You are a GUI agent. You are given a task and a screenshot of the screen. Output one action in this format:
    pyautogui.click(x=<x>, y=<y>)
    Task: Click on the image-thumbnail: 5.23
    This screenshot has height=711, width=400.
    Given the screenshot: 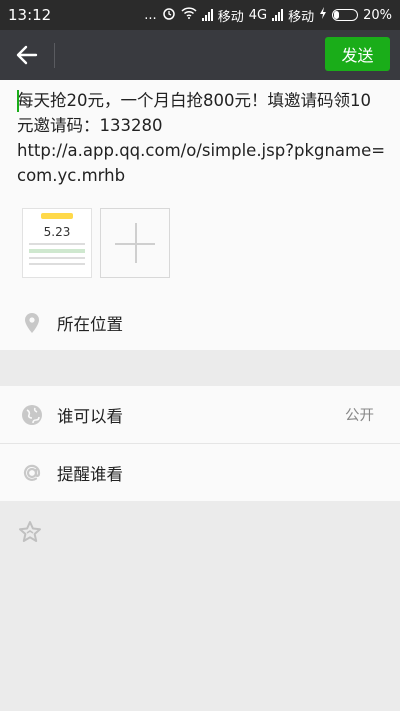 What is the action you would take?
    pyautogui.click(x=57, y=243)
    